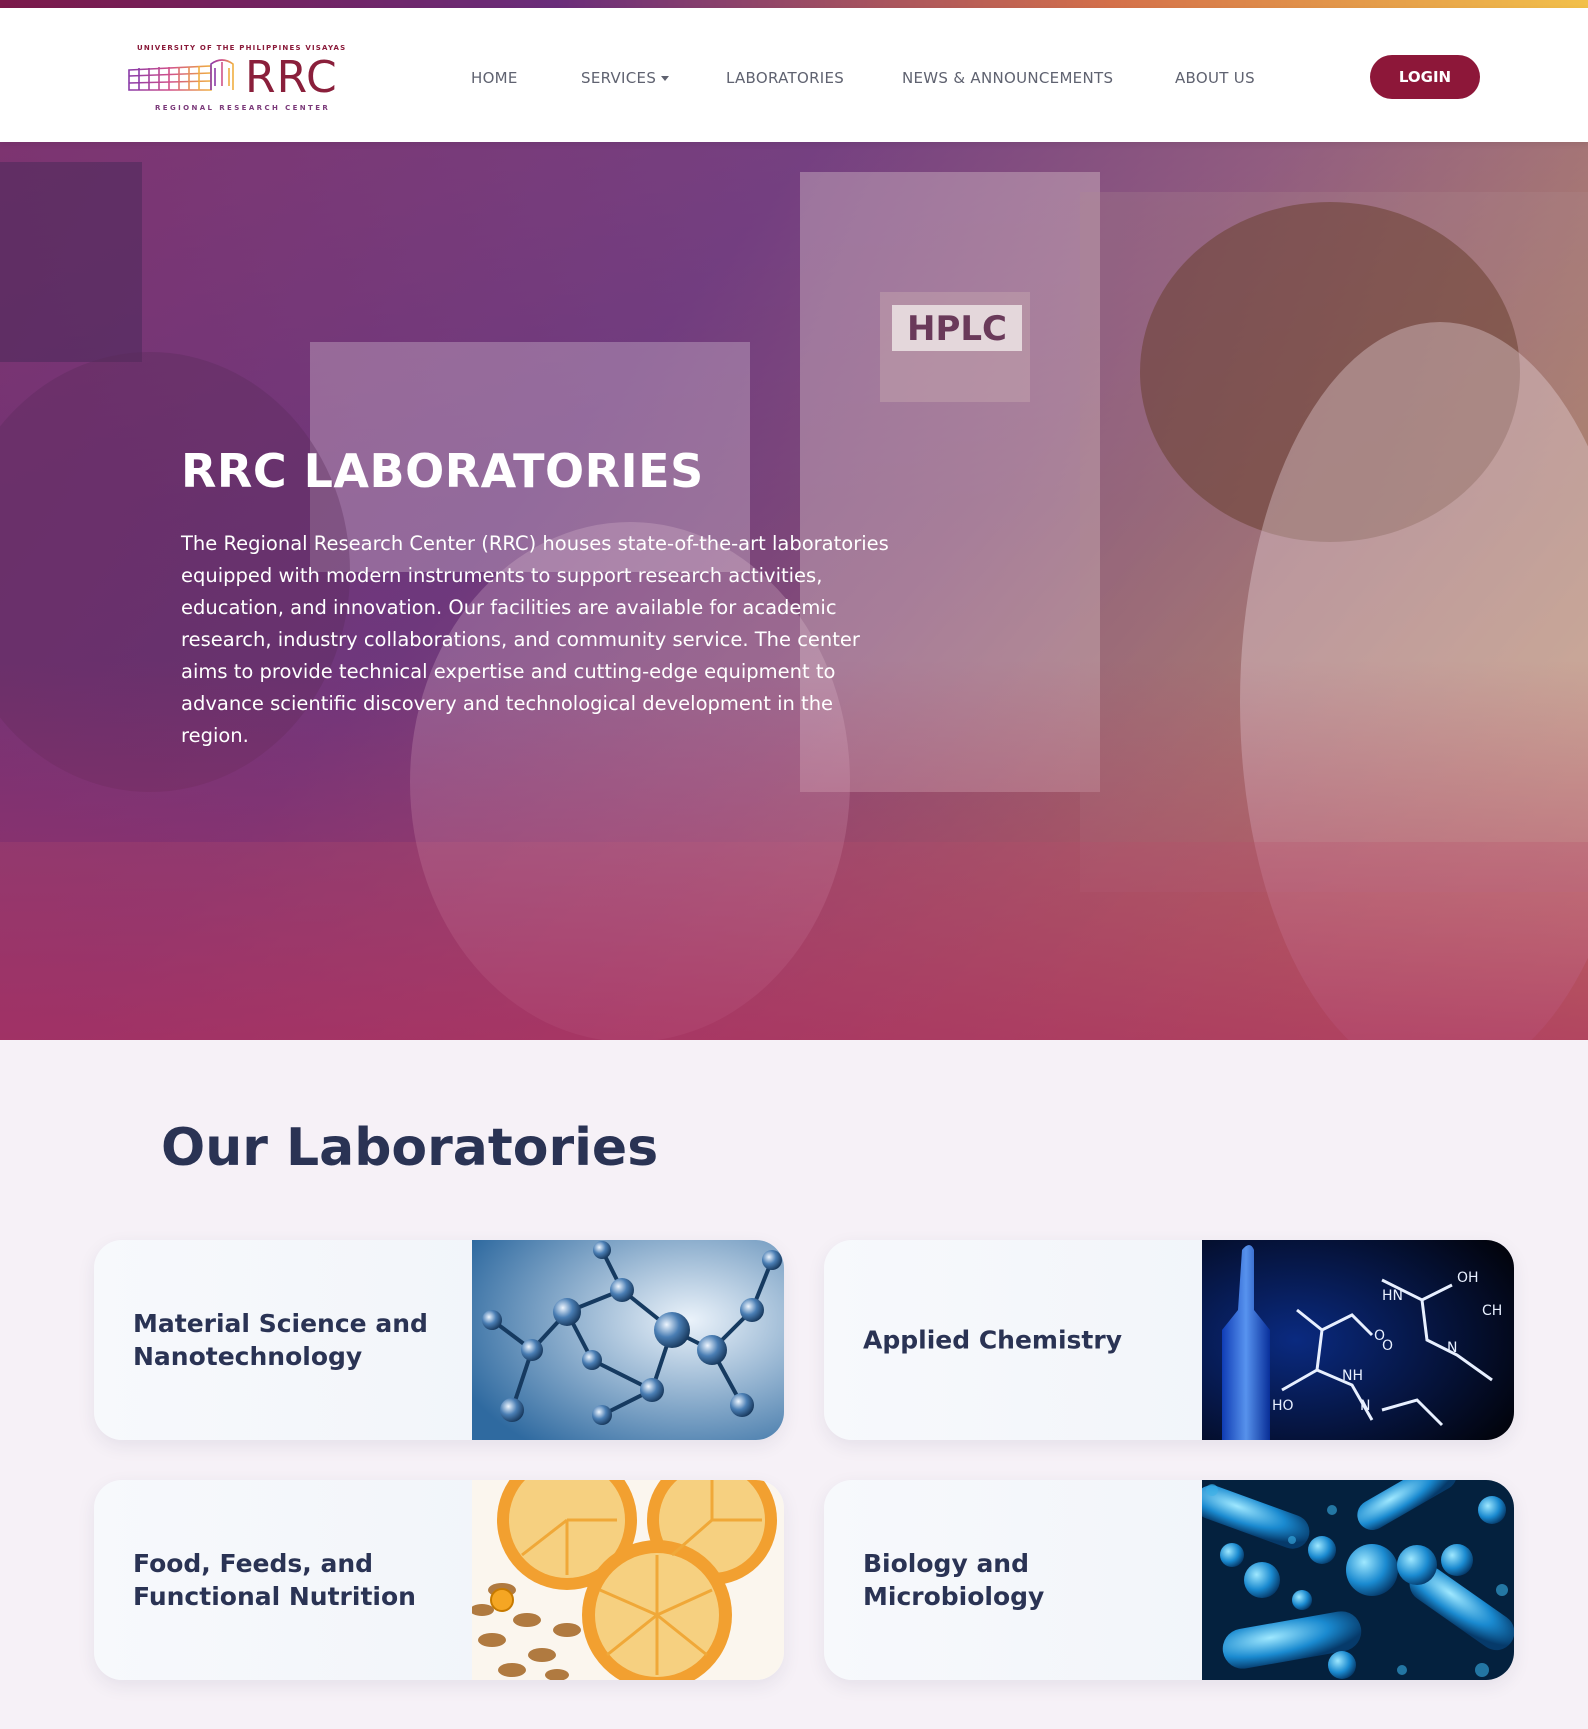 The image size is (1588, 1729). What do you see at coordinates (628, 1340) in the screenshot?
I see `molecule-structure-image` at bounding box center [628, 1340].